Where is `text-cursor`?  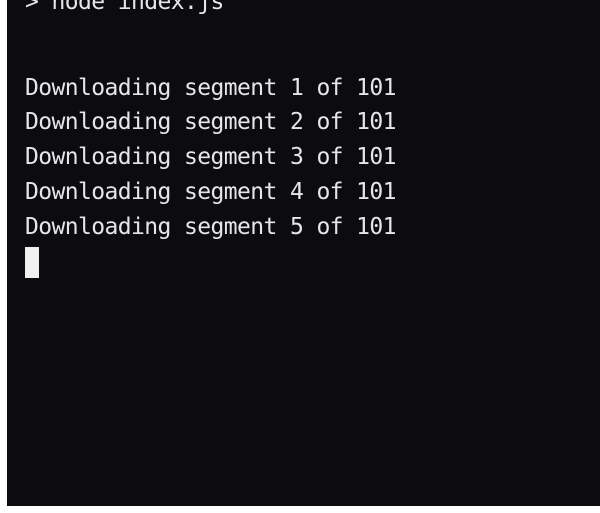
text-cursor is located at coordinates (32, 262).